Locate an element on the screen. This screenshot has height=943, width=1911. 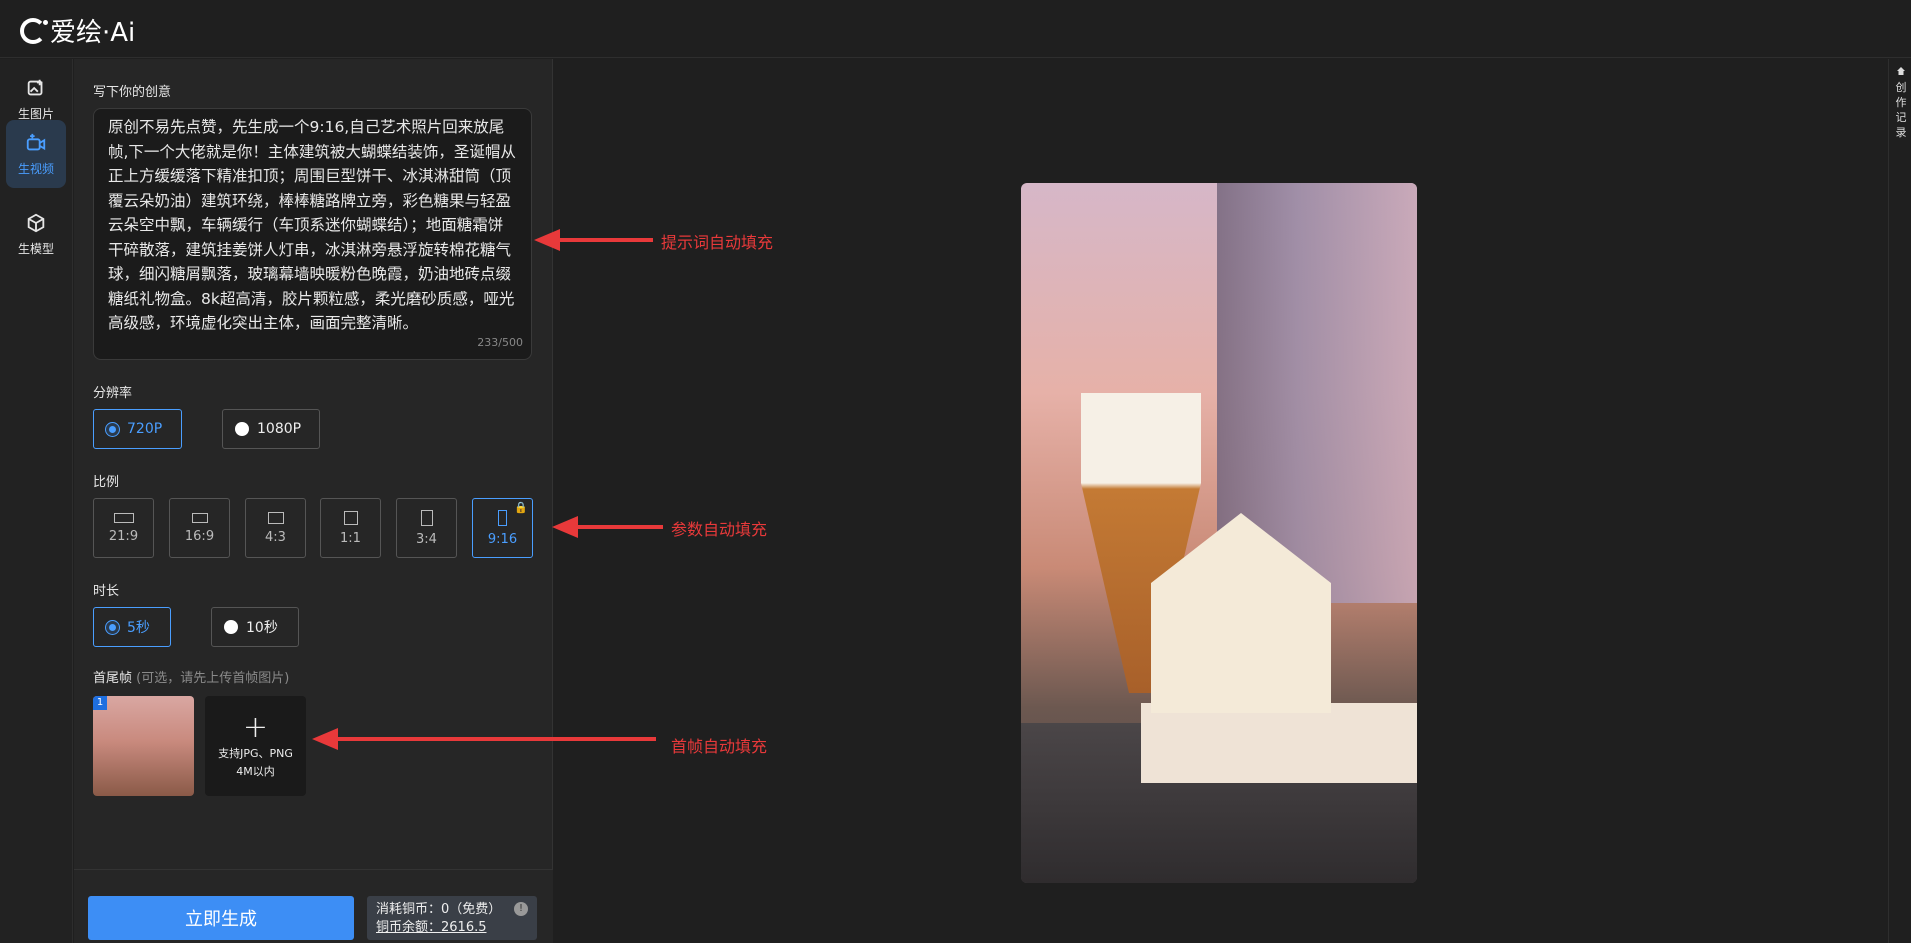
resolution-720p-option: 720P is located at coordinates (137, 429).